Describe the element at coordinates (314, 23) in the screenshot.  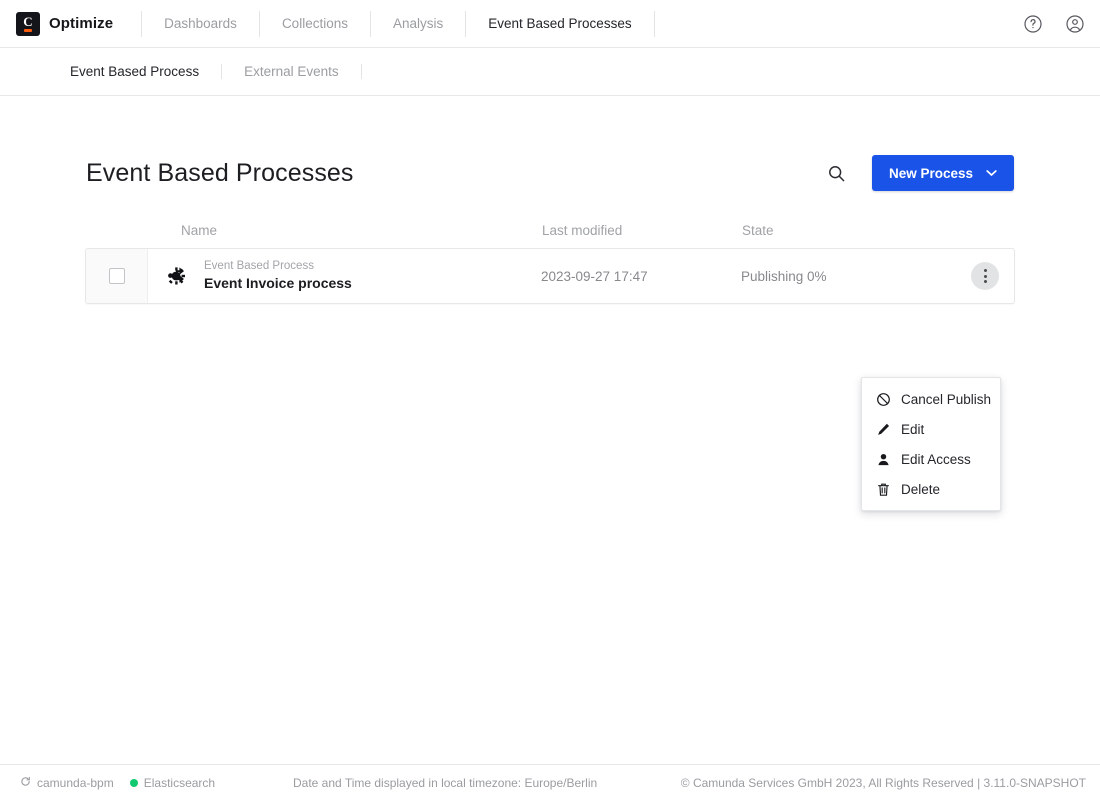
I see `nav-item-collections: Collections` at that location.